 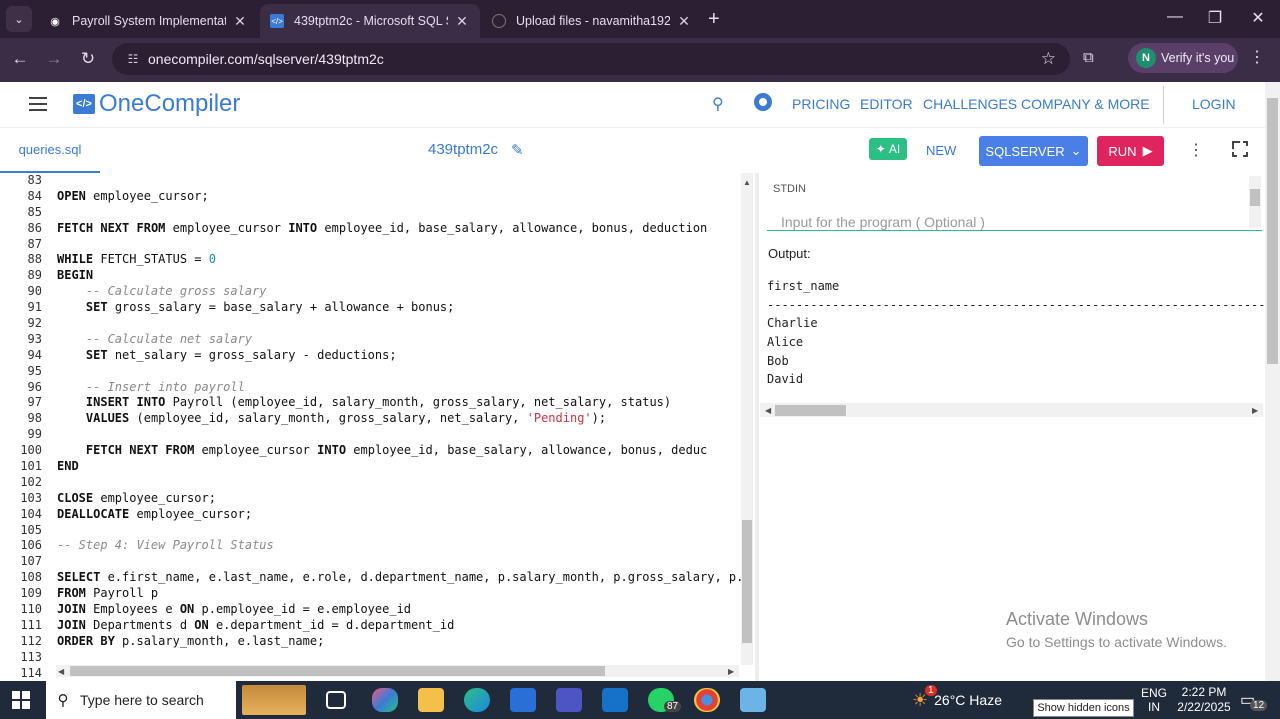 What do you see at coordinates (385, 700) in the screenshot?
I see `copilot-icon` at bounding box center [385, 700].